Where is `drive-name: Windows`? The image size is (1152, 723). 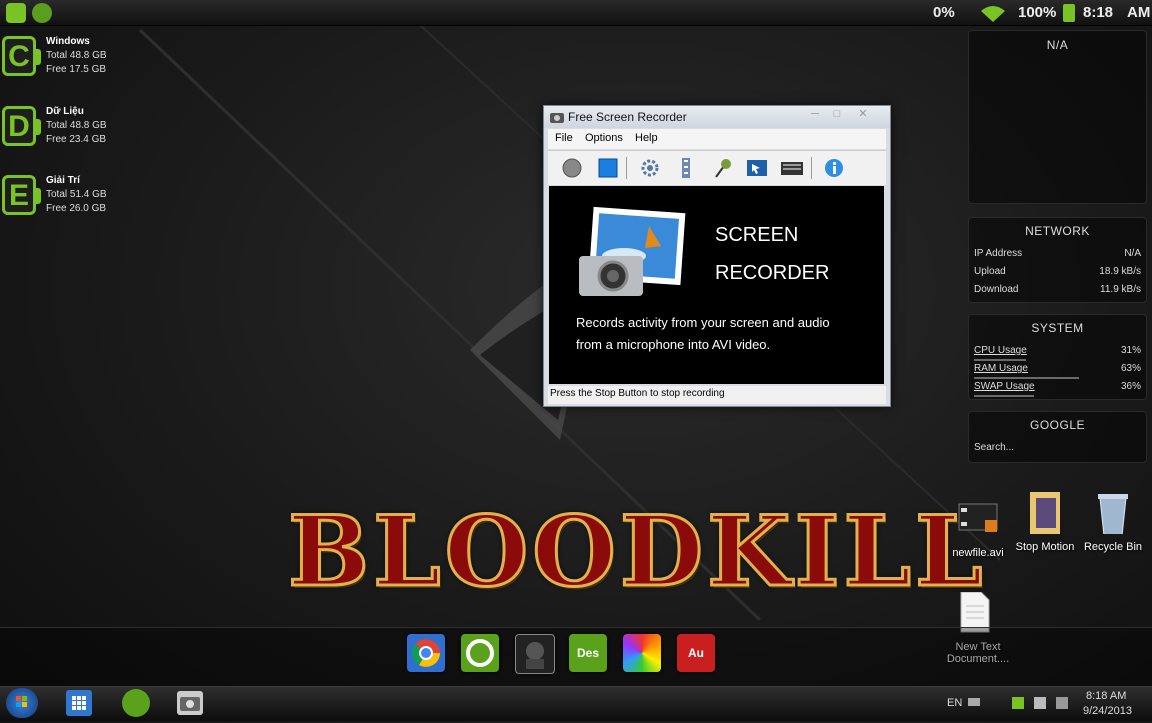
drive-name: Windows is located at coordinates (68, 41).